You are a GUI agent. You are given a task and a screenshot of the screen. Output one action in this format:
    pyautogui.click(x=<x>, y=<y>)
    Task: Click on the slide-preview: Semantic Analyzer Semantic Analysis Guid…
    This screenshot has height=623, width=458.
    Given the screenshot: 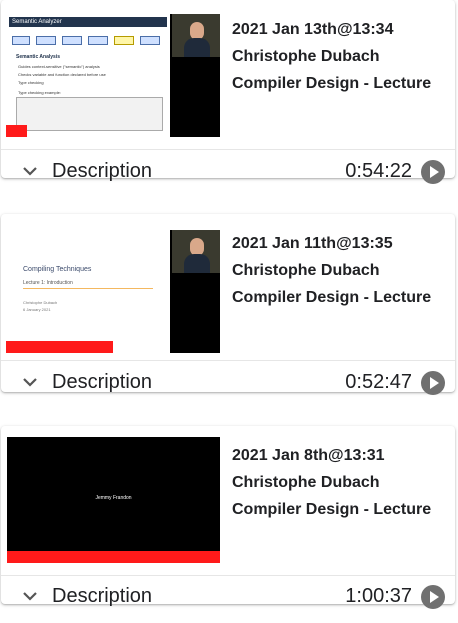 What is the action you would take?
    pyautogui.click(x=88, y=75)
    